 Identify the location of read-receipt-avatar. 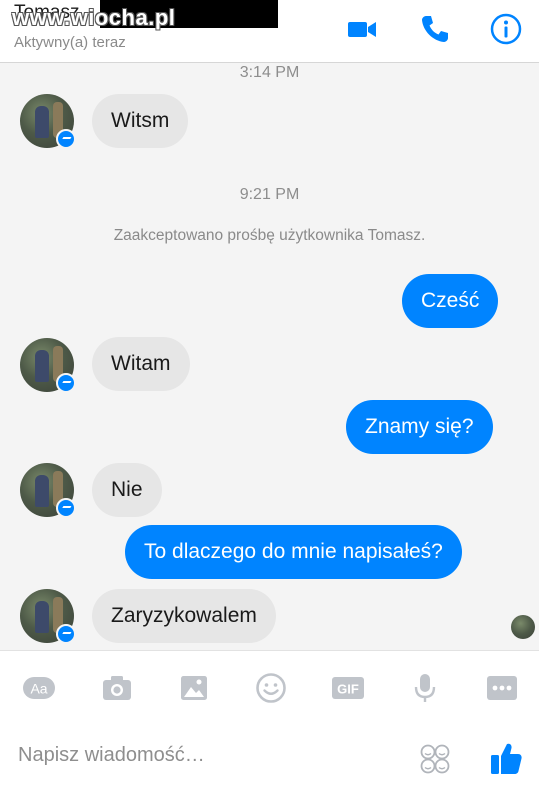
(523, 627).